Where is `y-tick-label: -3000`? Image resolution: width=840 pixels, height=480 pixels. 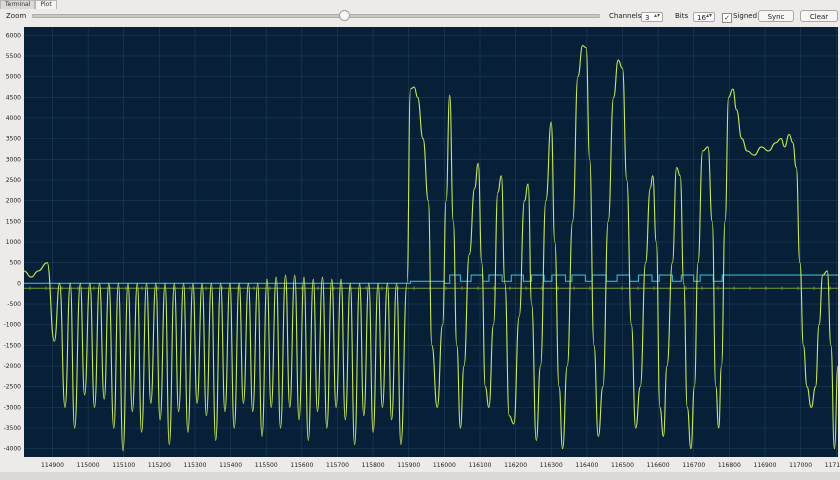
y-tick-label: -3000 is located at coordinates (13, 407).